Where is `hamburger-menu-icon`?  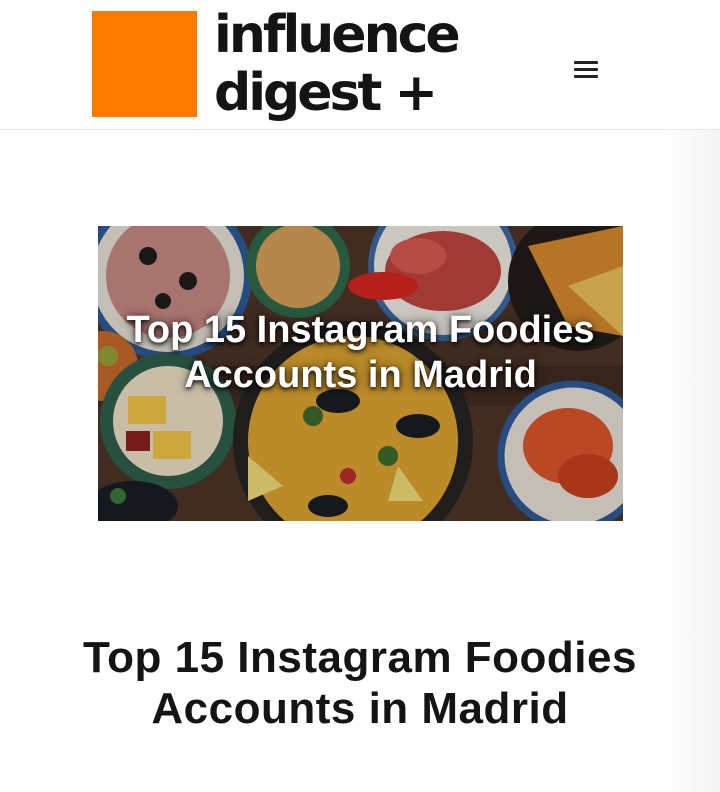
hamburger-menu-icon is located at coordinates (586, 69).